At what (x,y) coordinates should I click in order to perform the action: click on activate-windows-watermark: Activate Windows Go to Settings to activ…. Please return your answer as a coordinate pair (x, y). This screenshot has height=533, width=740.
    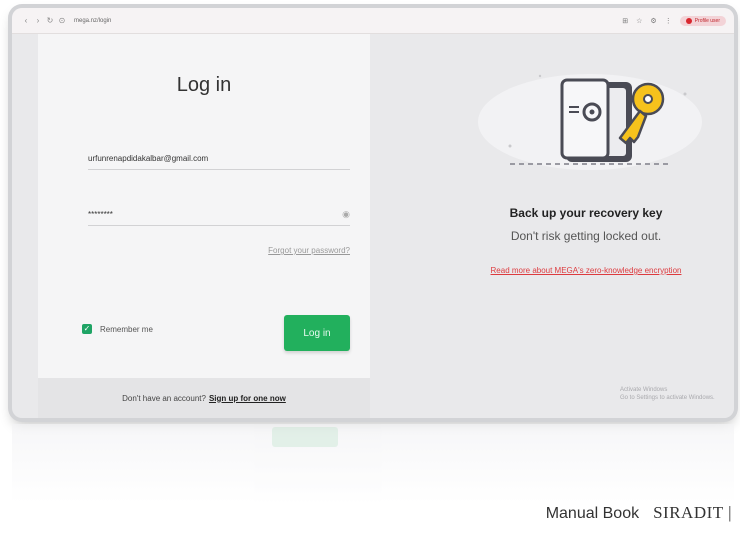
    Looking at the image, I should click on (667, 394).